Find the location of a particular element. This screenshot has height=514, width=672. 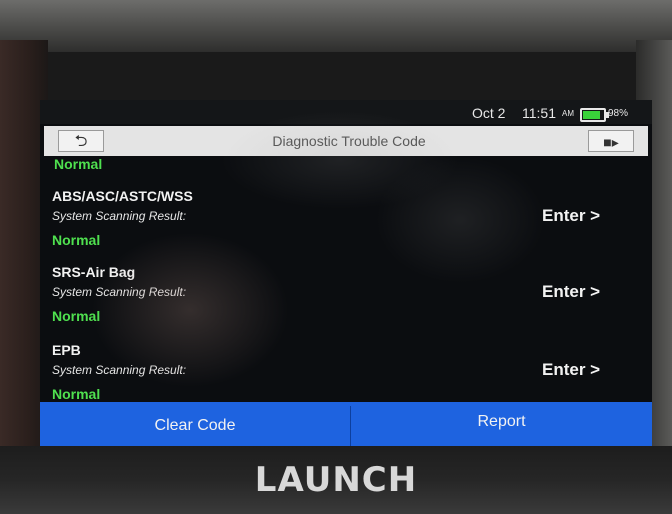

exit-door-icon: ■▸ is located at coordinates (611, 142).